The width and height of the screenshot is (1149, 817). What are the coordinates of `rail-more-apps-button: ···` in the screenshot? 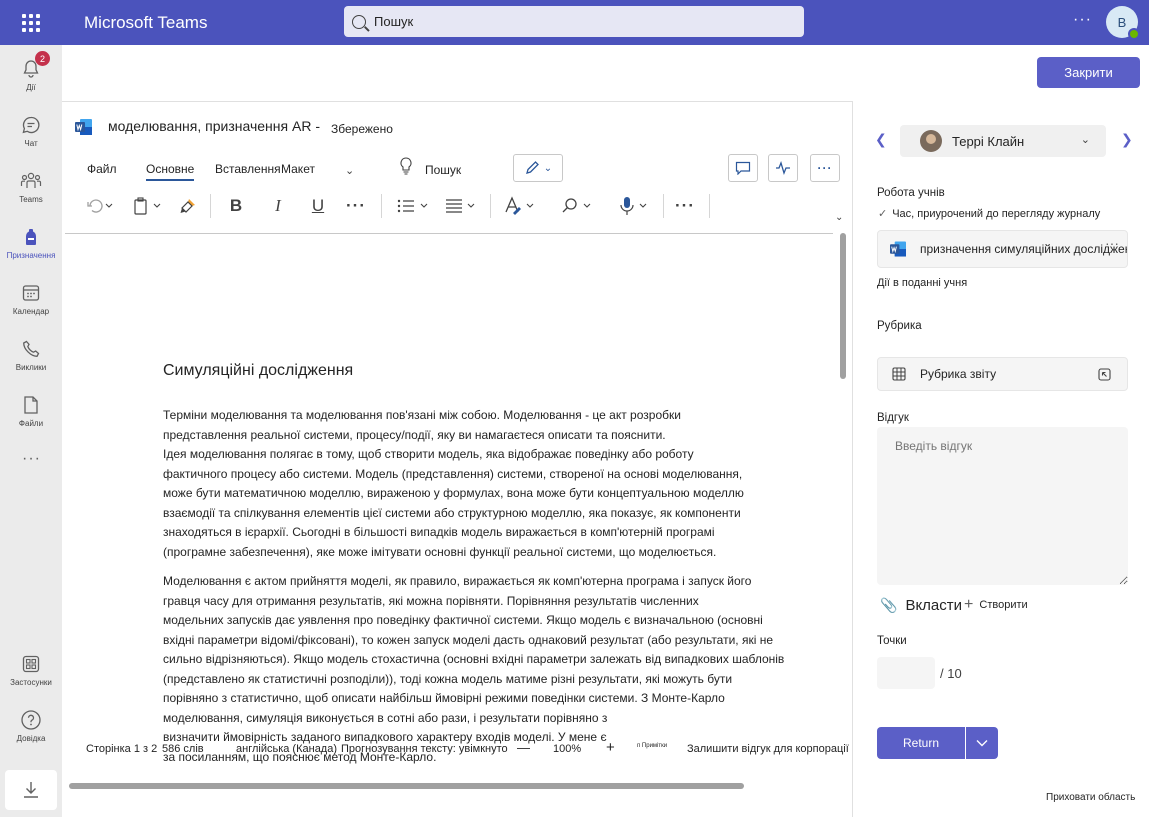 It's located at (31, 459).